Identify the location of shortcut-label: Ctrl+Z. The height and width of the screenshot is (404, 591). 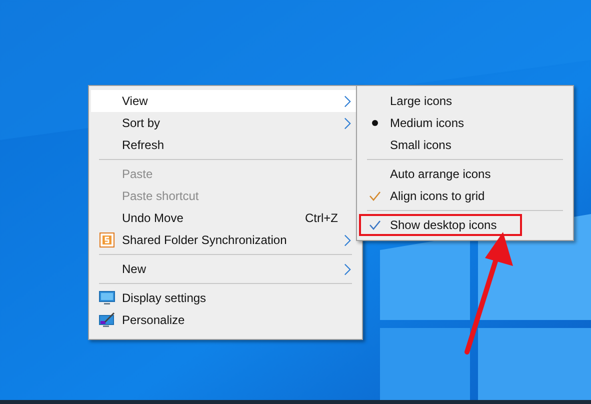
(321, 218).